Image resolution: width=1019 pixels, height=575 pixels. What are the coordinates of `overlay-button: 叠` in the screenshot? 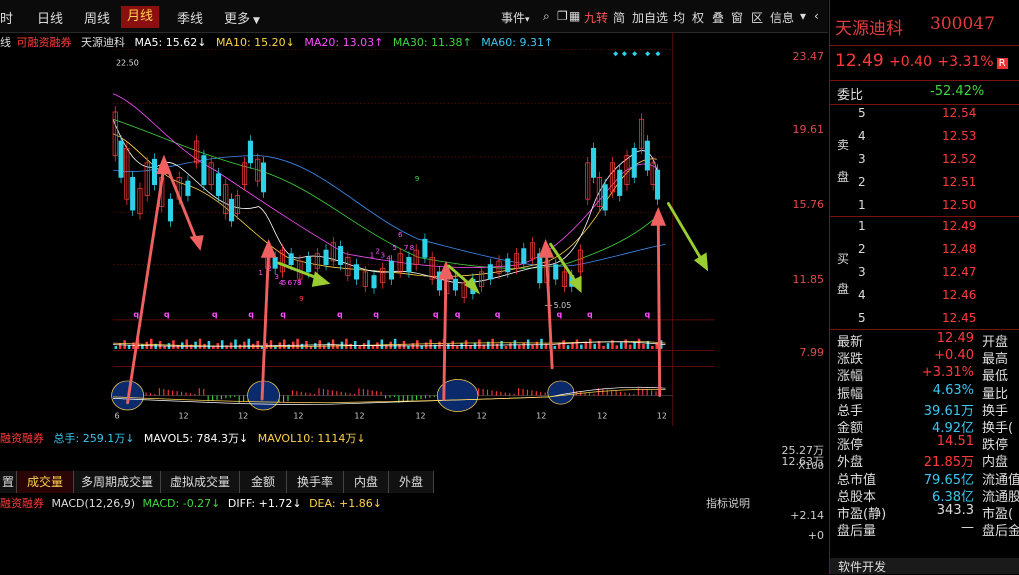 It's located at (718, 17).